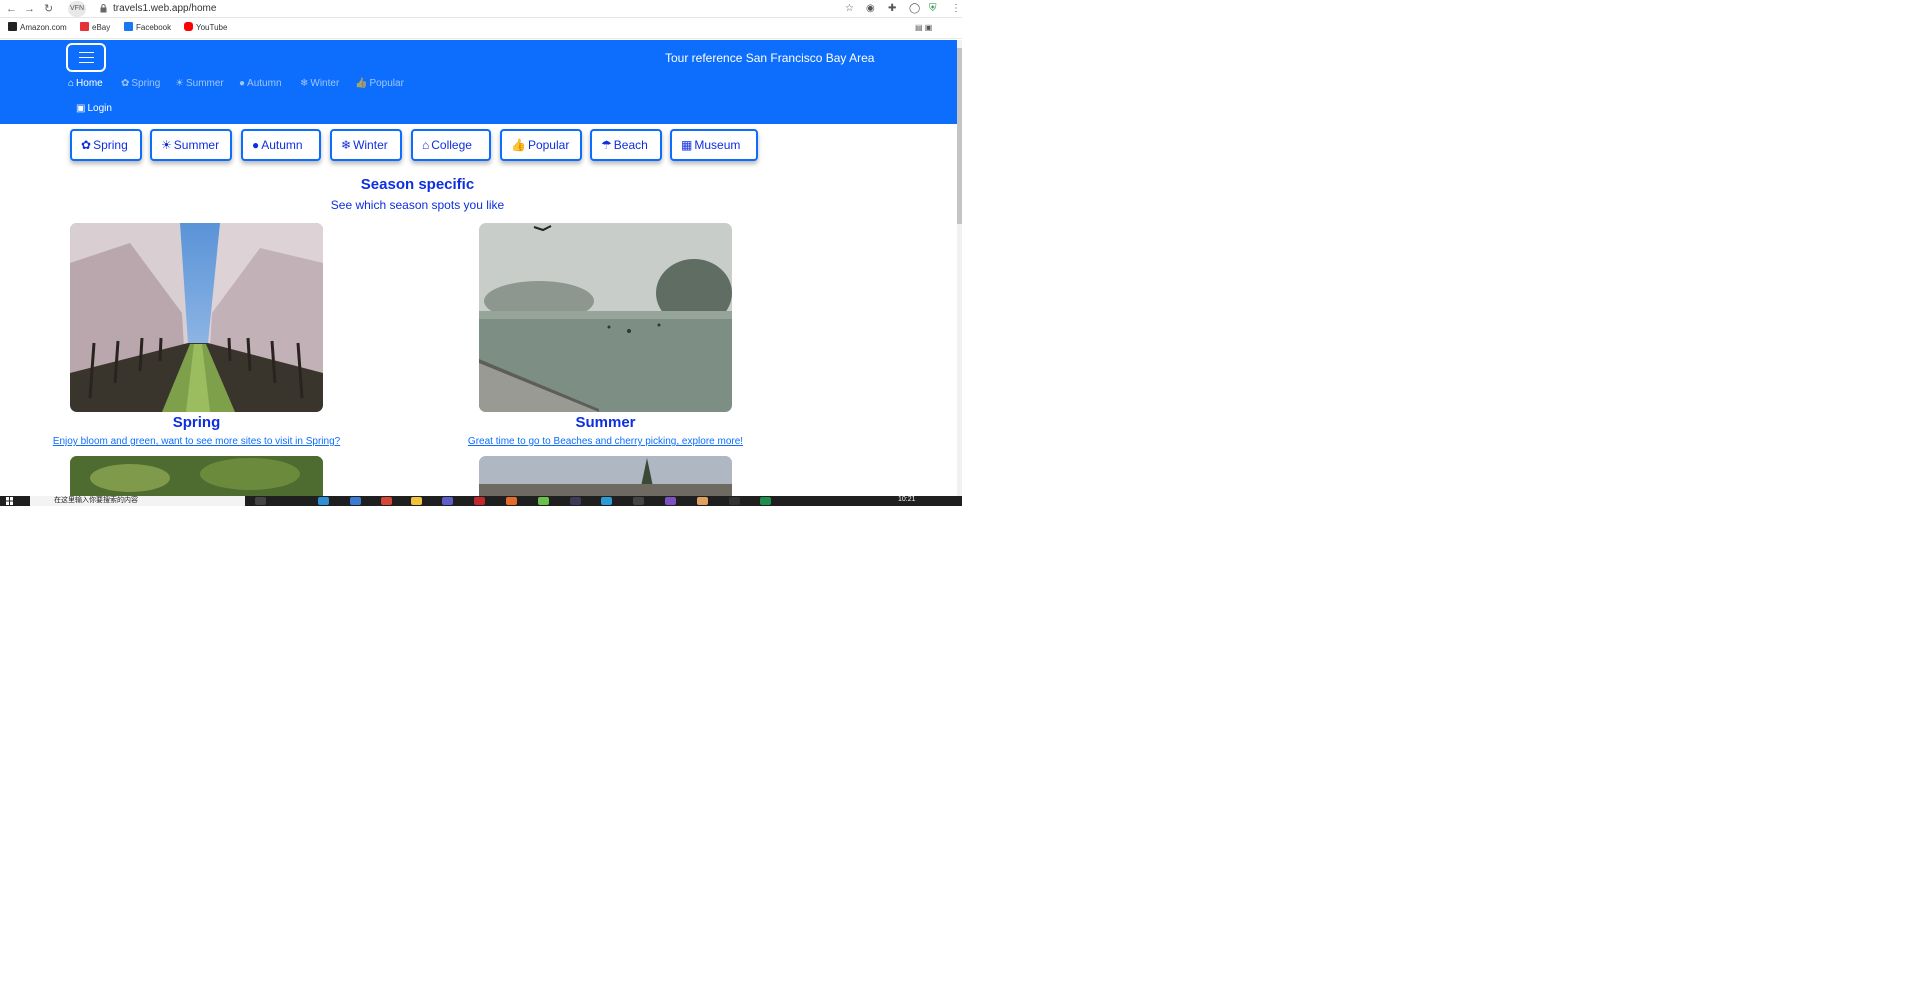 This screenshot has height=1004, width=1906. Describe the element at coordinates (71, 83) in the screenshot. I see `home-icon: ⌂` at that location.